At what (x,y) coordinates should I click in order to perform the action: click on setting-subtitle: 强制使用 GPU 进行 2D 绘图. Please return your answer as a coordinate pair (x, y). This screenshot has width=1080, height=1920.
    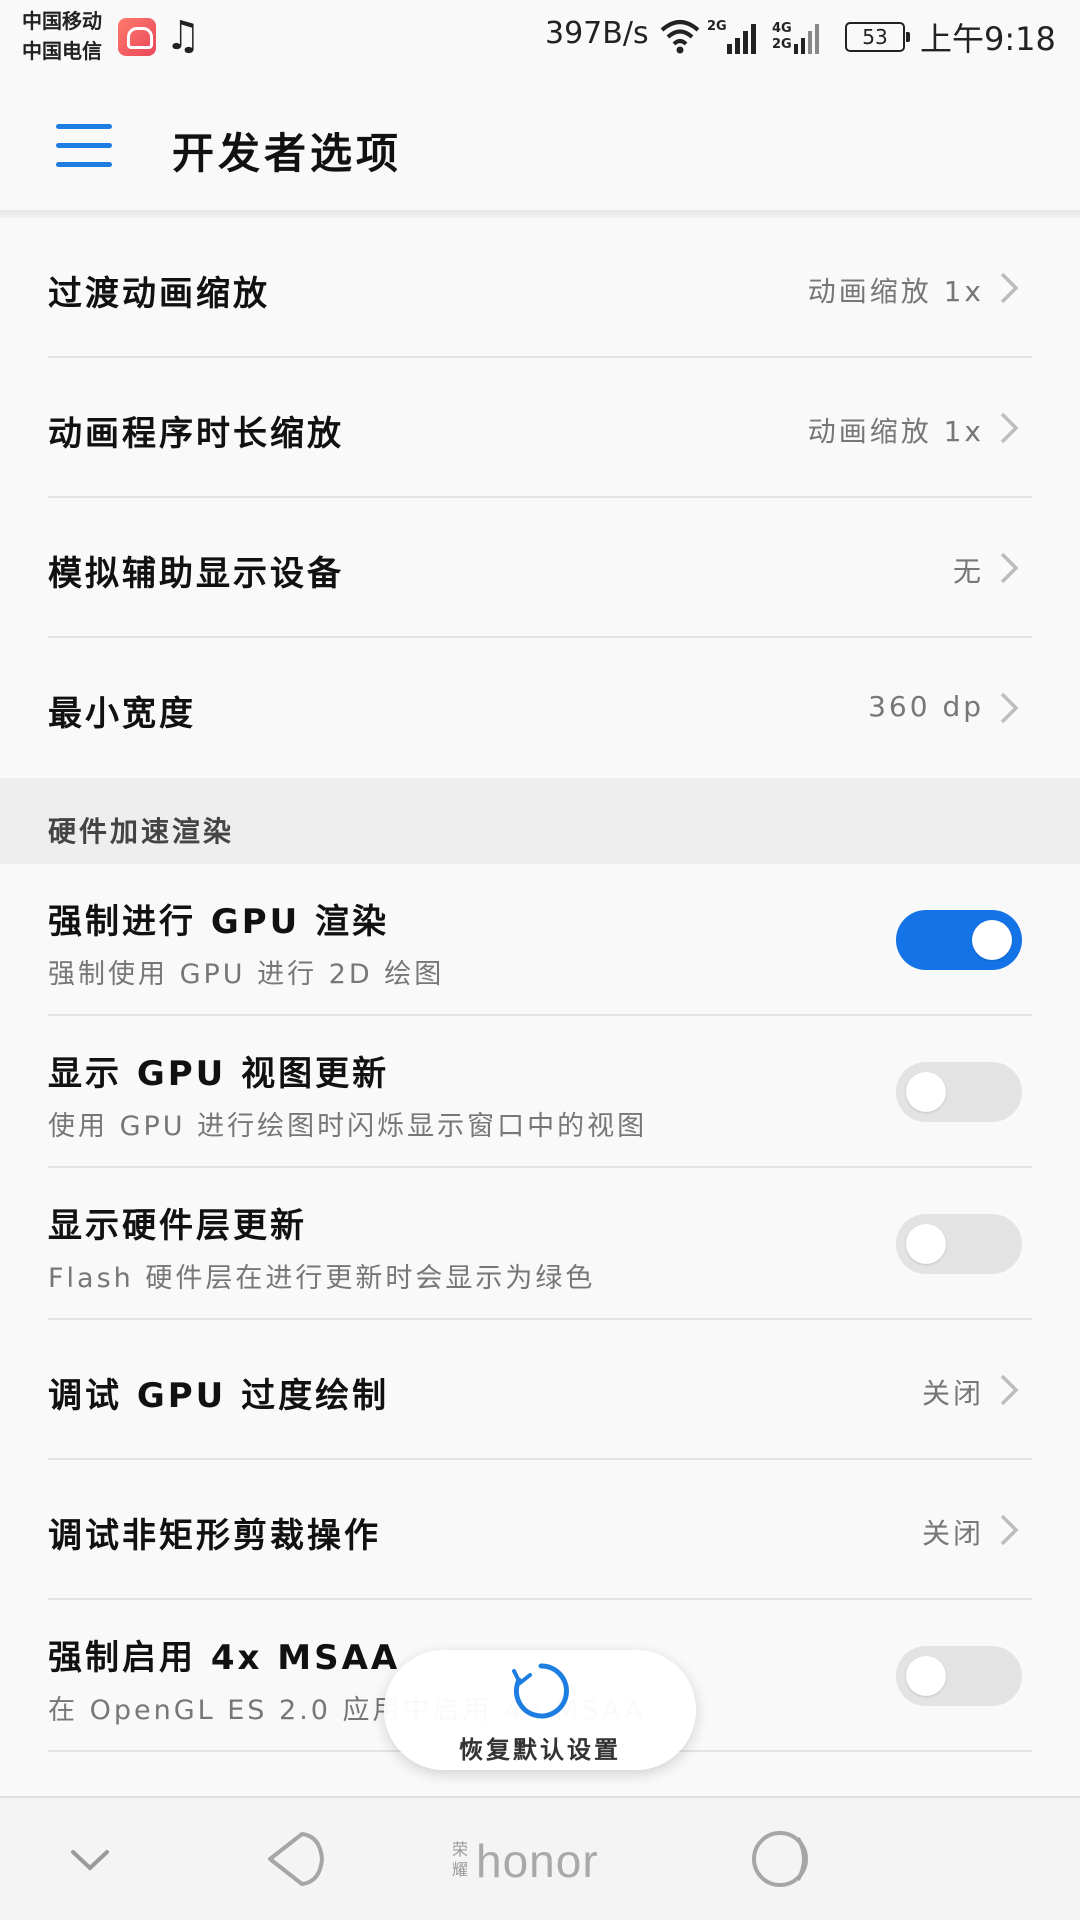
    Looking at the image, I should click on (246, 974).